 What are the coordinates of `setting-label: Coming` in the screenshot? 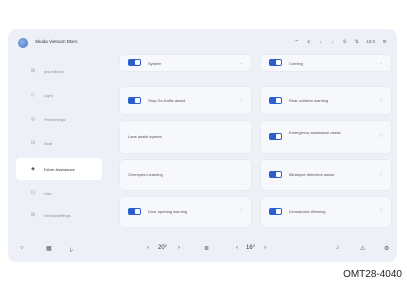 It's located at (296, 63).